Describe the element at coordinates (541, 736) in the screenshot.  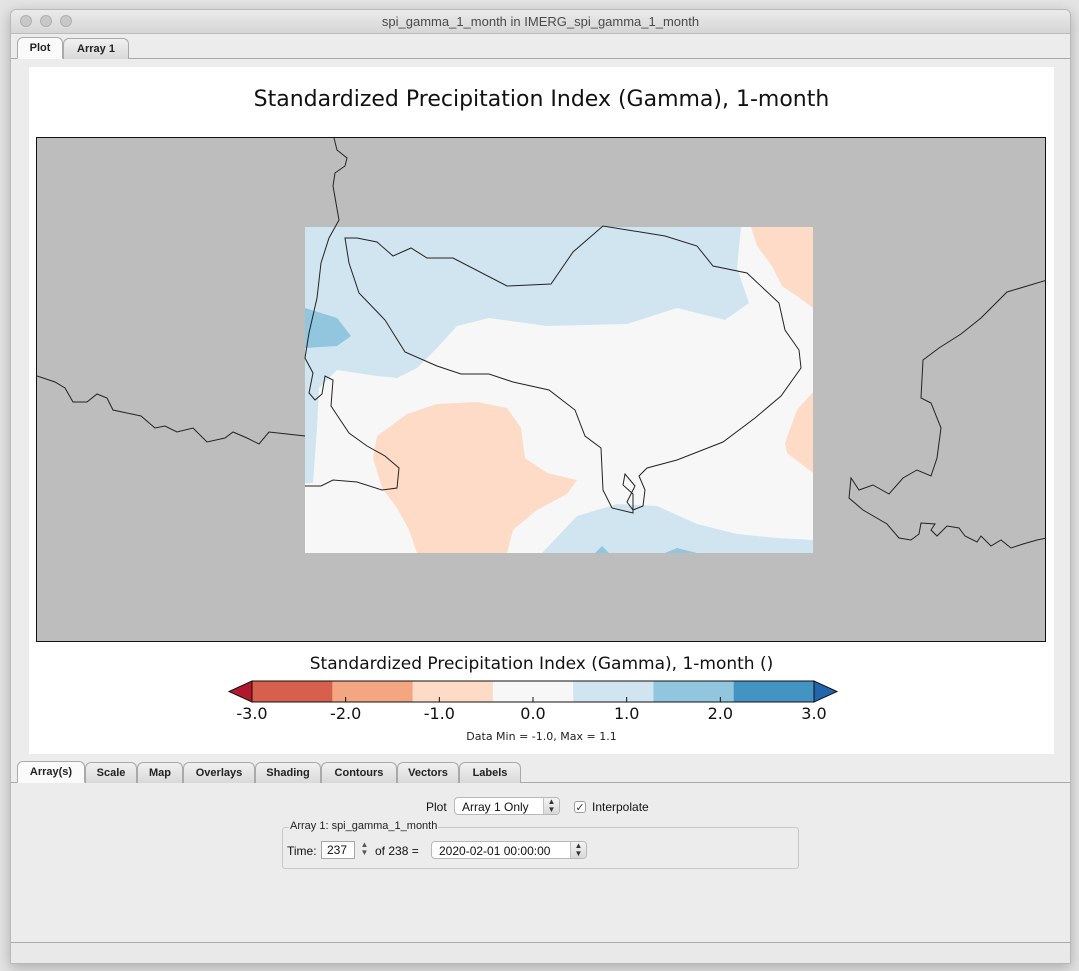
I see `data-range-label: Data Min = -1.0, Max = 1.1` at that location.